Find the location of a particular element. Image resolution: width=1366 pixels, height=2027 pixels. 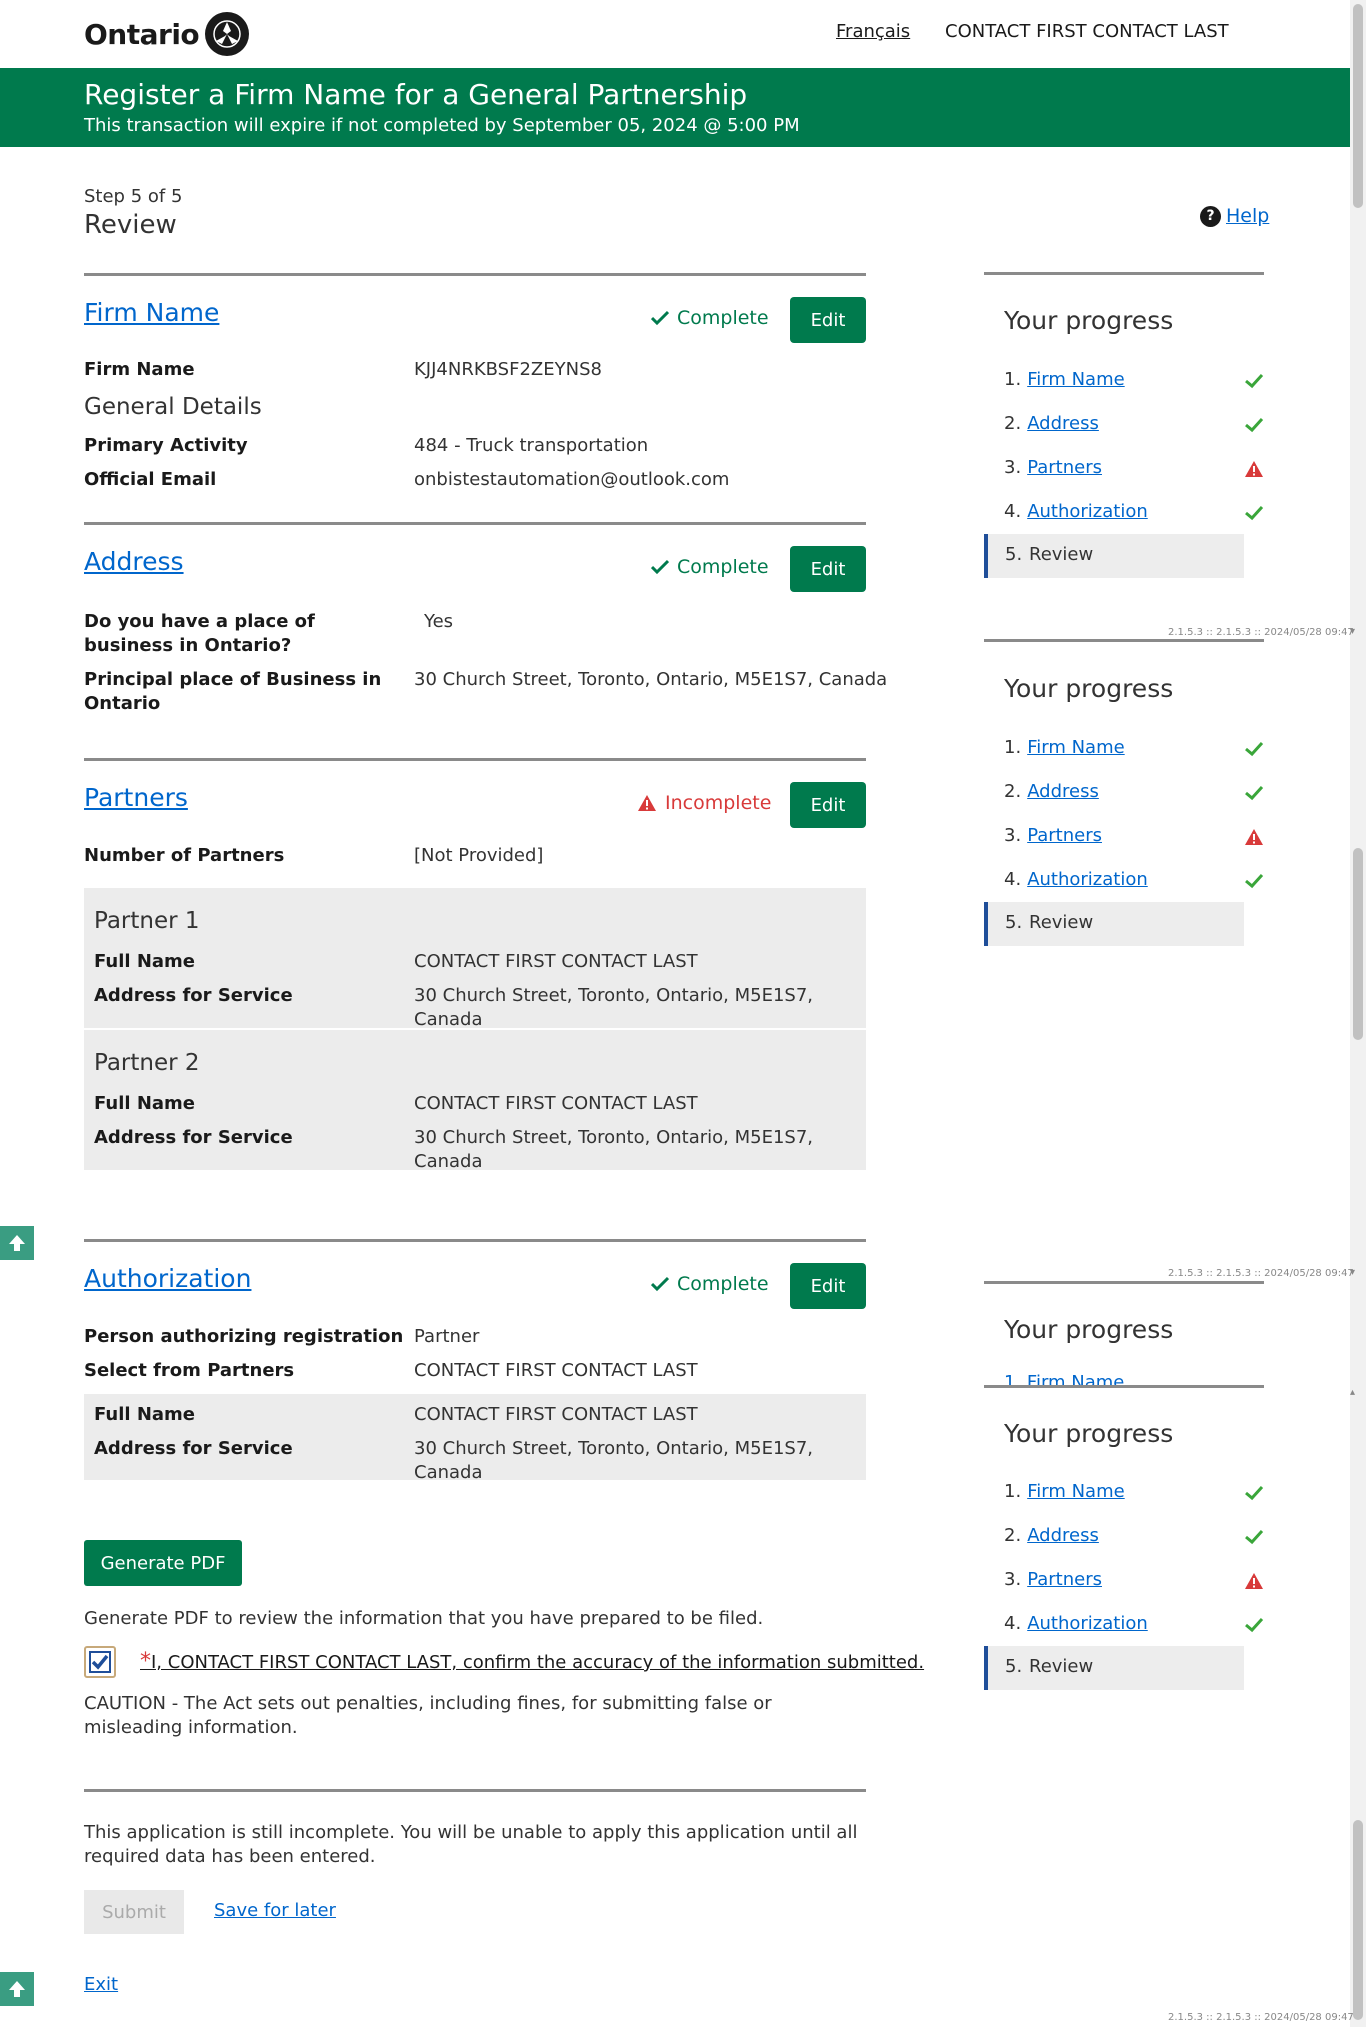

exit-link: Exit is located at coordinates (101, 1984).